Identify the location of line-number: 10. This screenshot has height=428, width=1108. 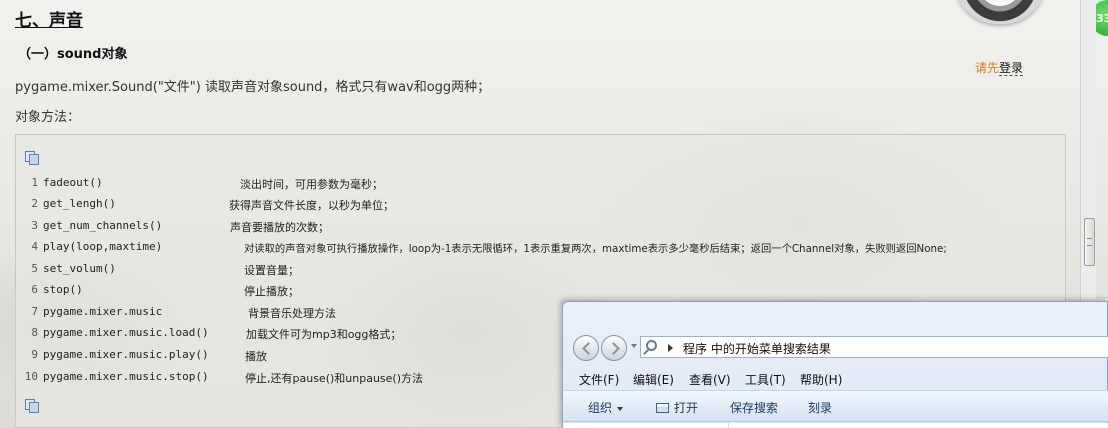
(31, 376).